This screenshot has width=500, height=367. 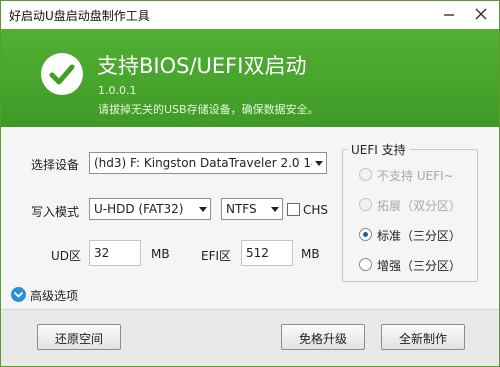 I want to click on version-text: 1.0.0.1, so click(x=117, y=90).